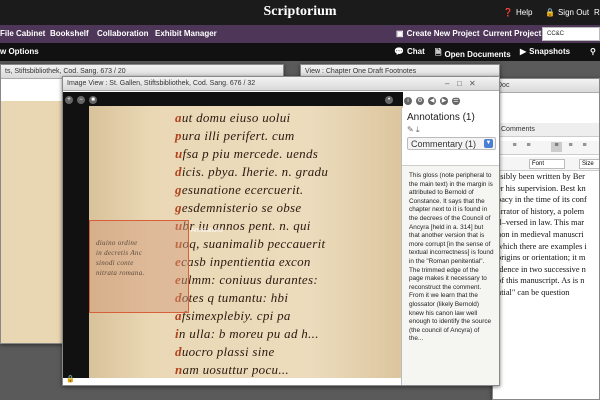 This screenshot has width=600, height=400. Describe the element at coordinates (444, 101) in the screenshot. I see `next-page-icon: ▶` at that location.